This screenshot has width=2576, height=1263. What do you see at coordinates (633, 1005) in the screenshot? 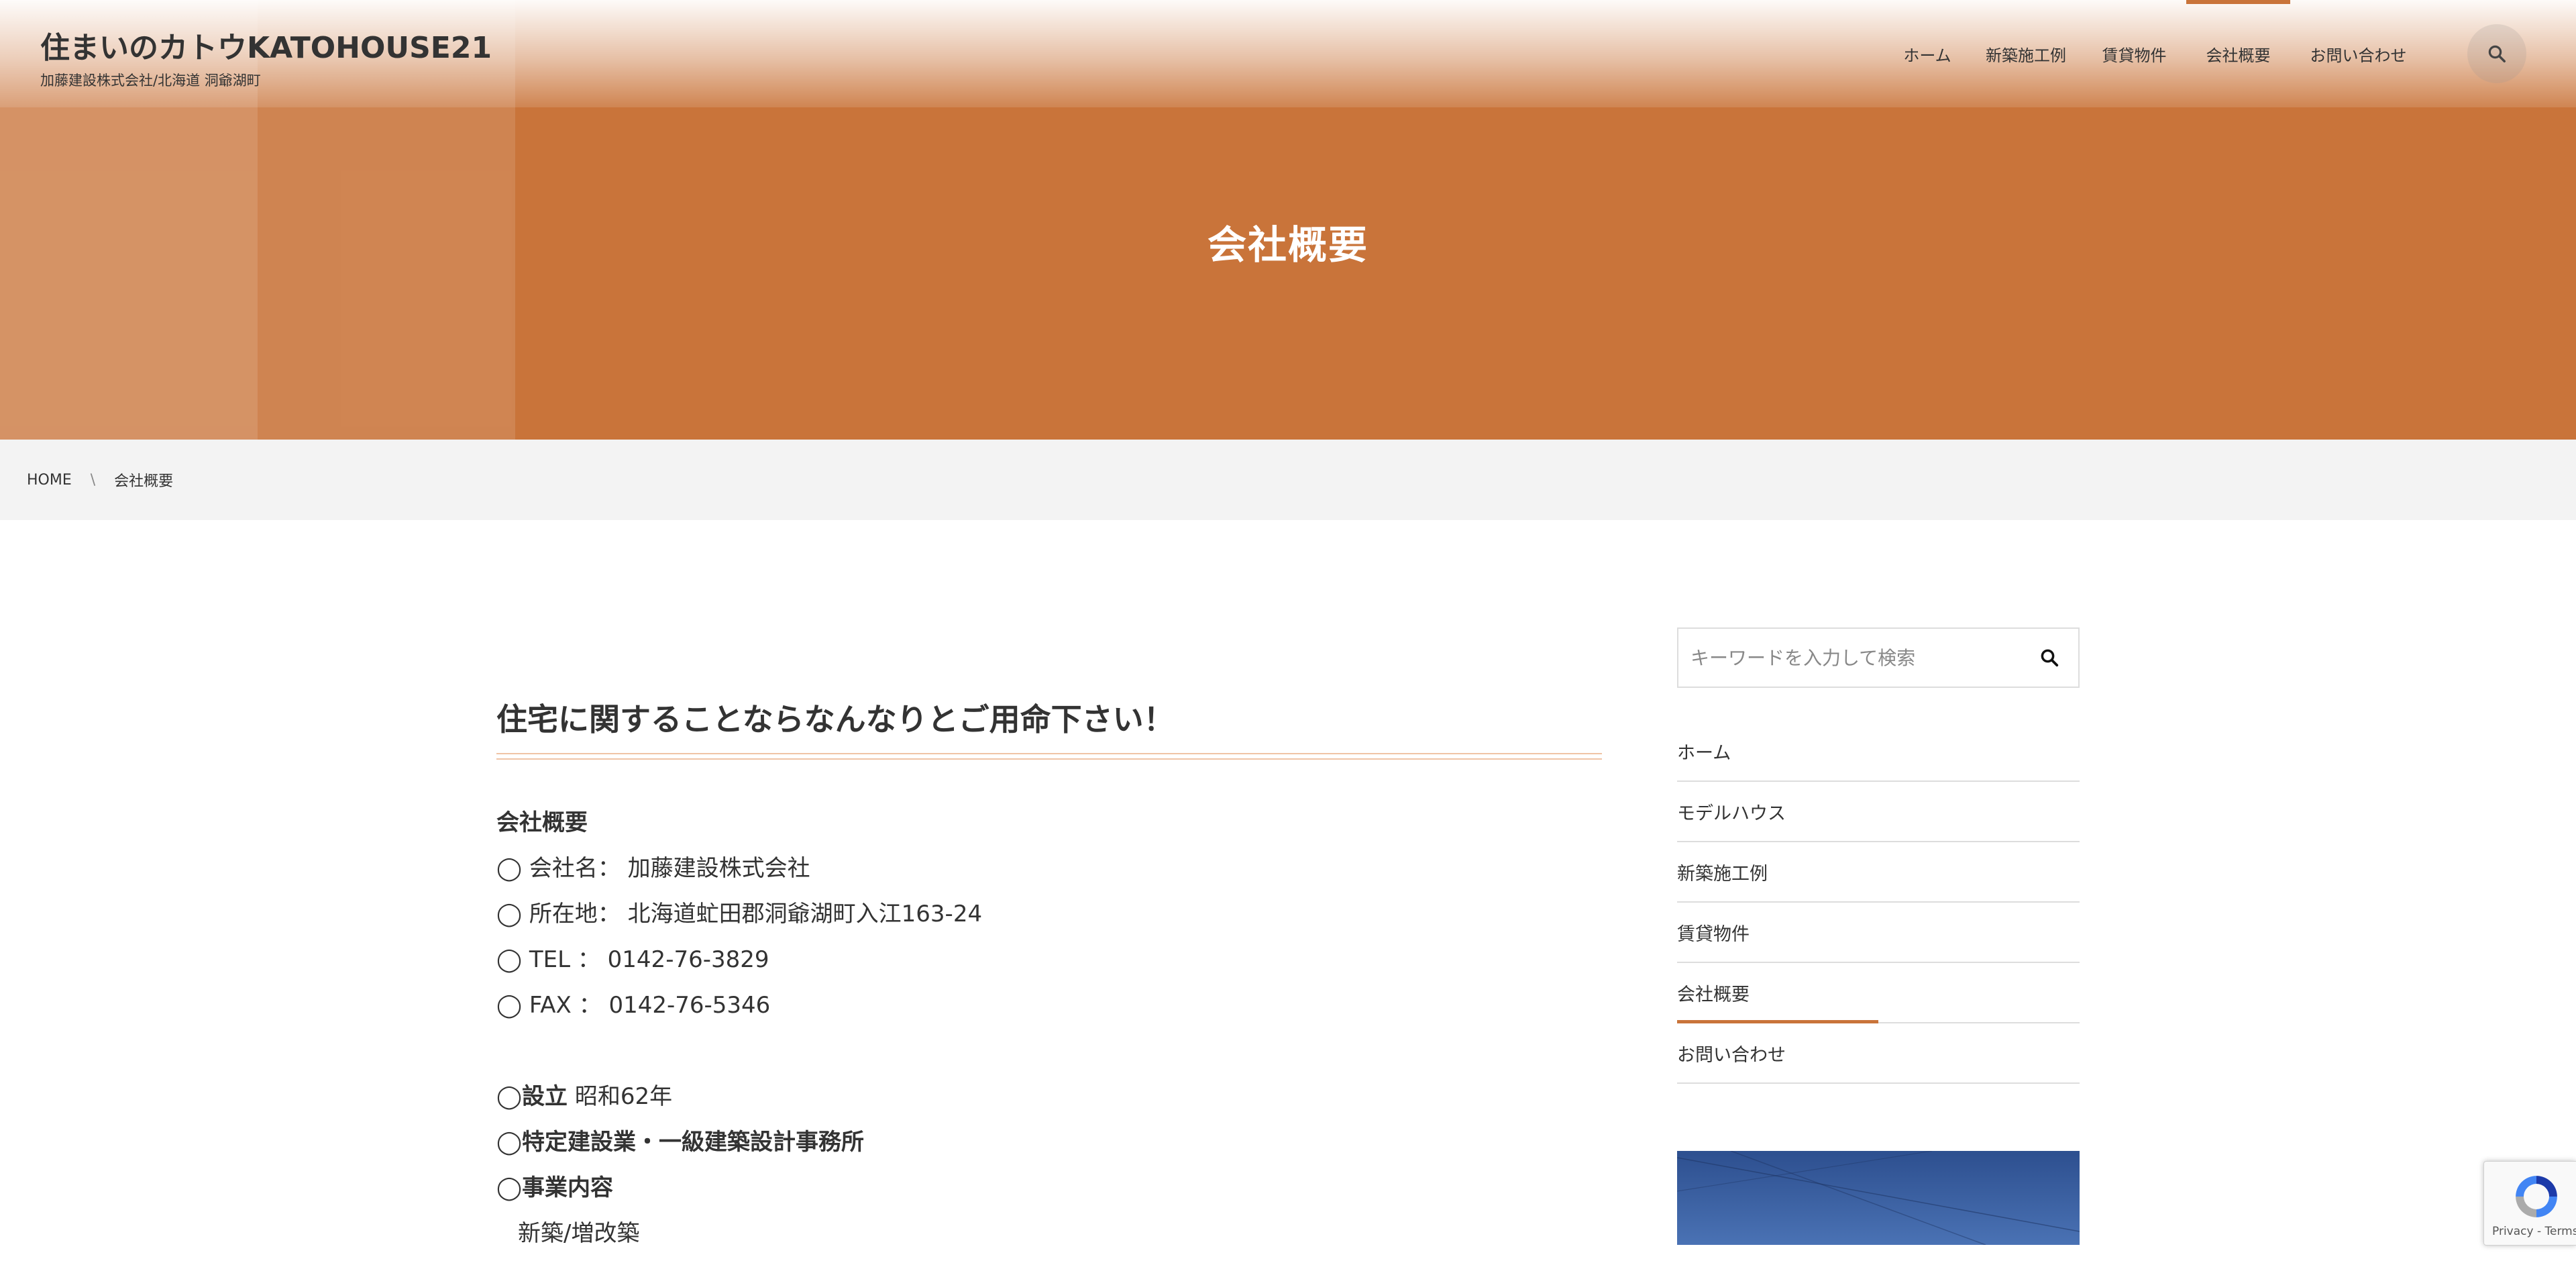
I see `company-fax: ◯ FAX ： 0142-76-5346` at bounding box center [633, 1005].